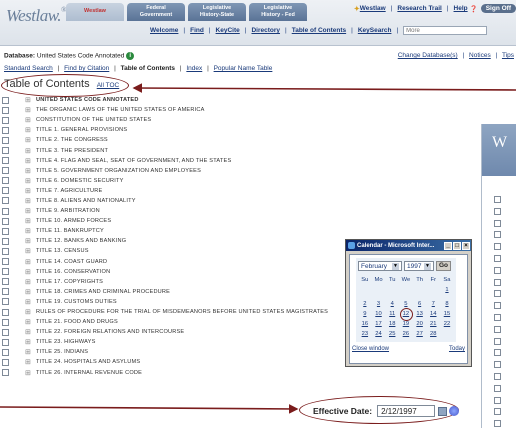 This screenshot has width=516, height=428. I want to click on tab-federal-government: Federal Government, so click(156, 12).